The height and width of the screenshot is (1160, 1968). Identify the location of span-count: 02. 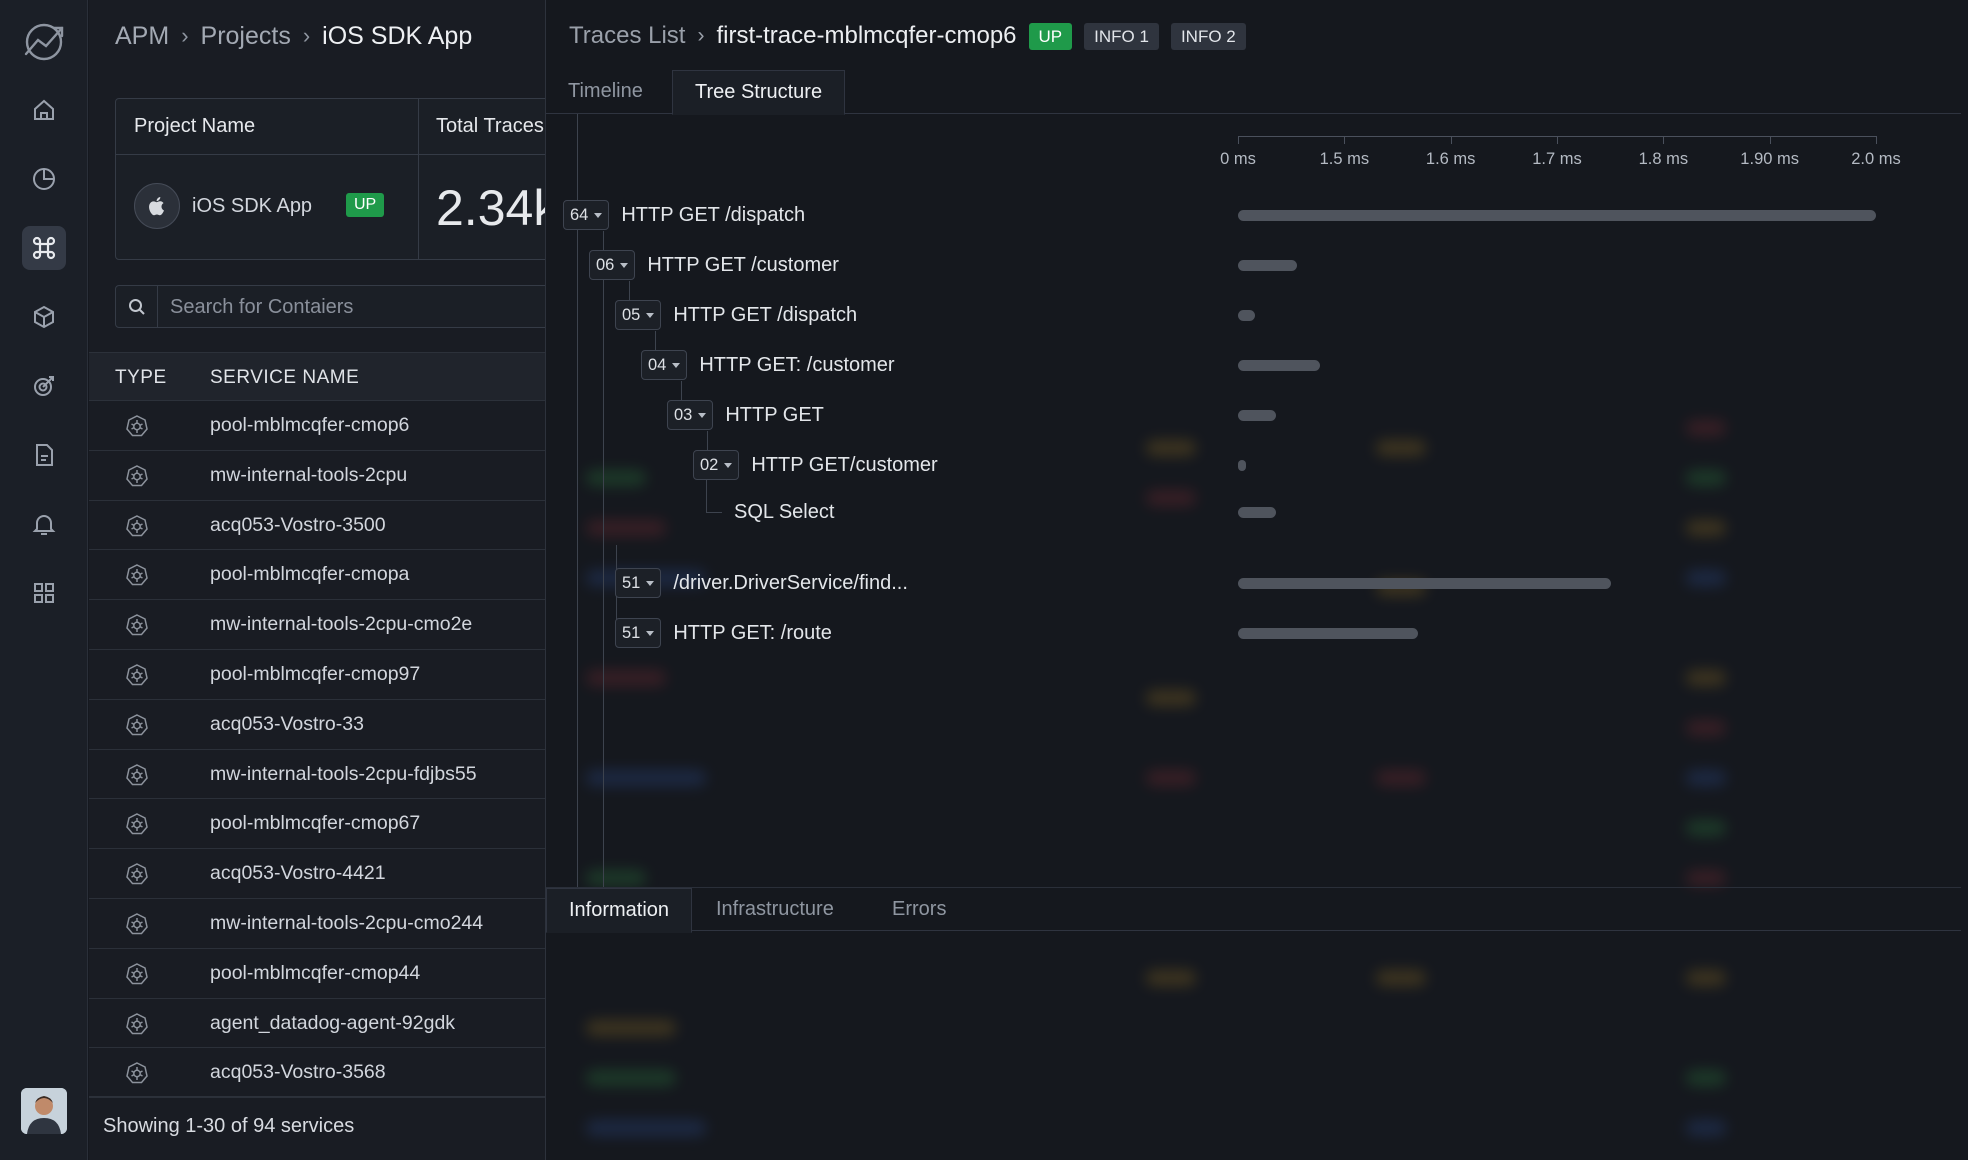
(709, 464).